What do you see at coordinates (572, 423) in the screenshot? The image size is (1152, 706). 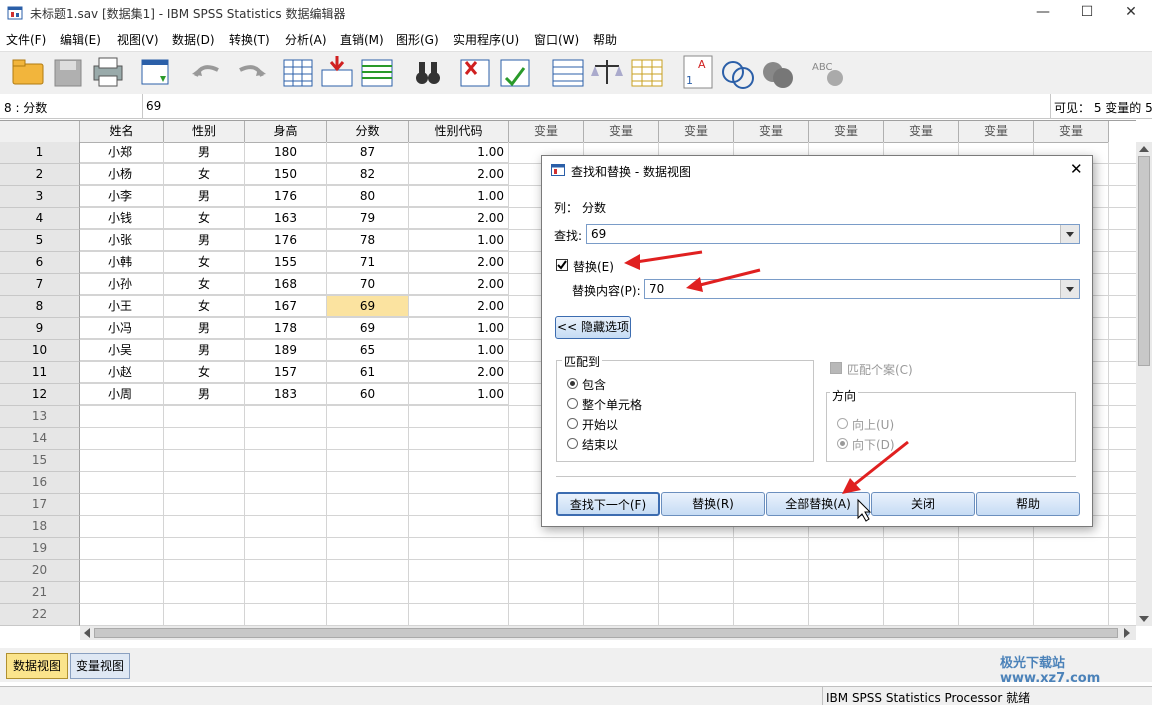 I see `match-begins-with-radio` at bounding box center [572, 423].